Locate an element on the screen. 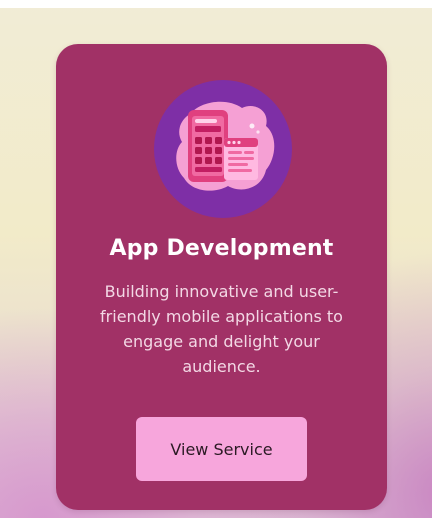  card-title: App Development is located at coordinates (221, 248).